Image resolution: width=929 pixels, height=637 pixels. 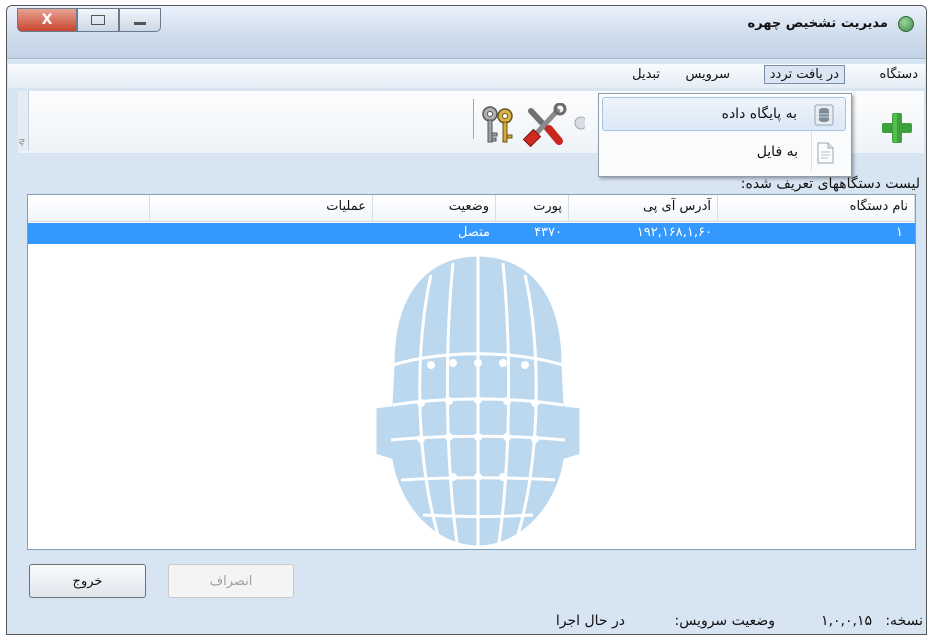 What do you see at coordinates (231, 581) in the screenshot?
I see `cancel-button: انصراف` at bounding box center [231, 581].